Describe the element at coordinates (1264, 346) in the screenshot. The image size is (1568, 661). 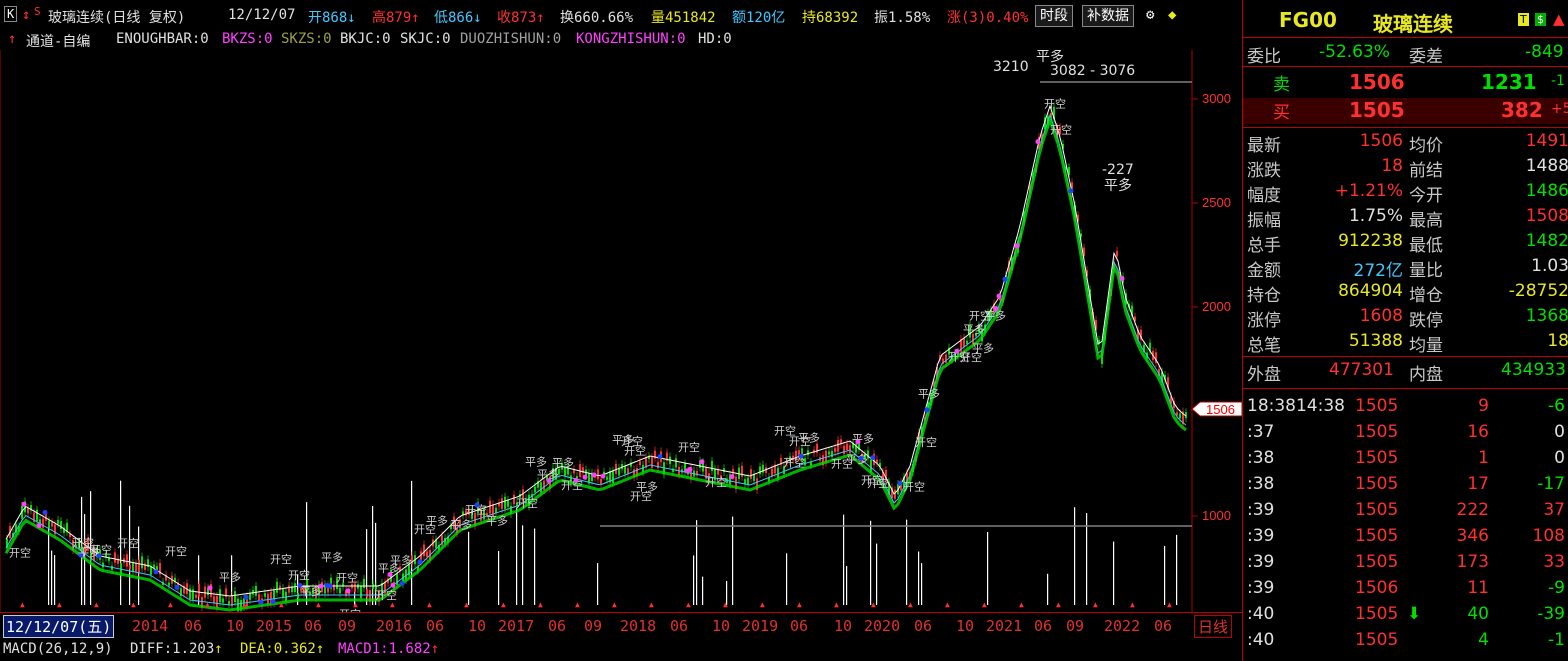
I see `quote-label: 总笔` at that location.